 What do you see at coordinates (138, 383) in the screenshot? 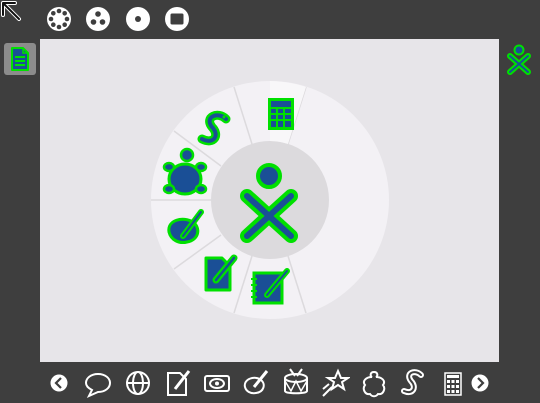
I see `browse-icon` at bounding box center [138, 383].